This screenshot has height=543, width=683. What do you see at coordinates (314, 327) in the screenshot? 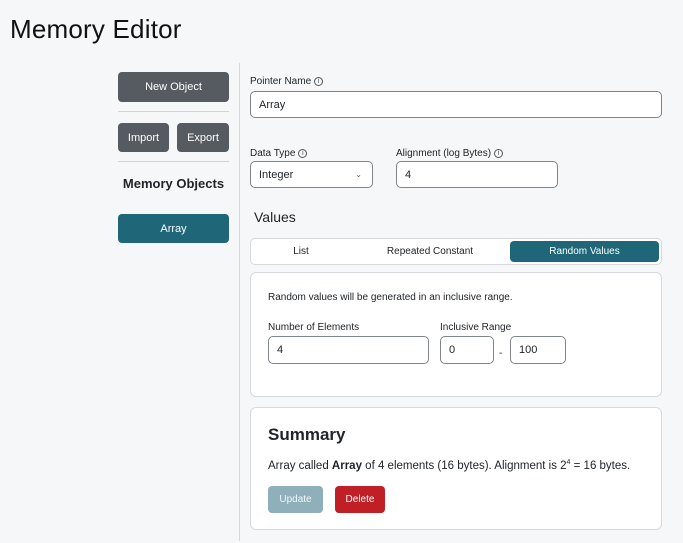
I see `number-of-elements-label: Number of Elements` at bounding box center [314, 327].